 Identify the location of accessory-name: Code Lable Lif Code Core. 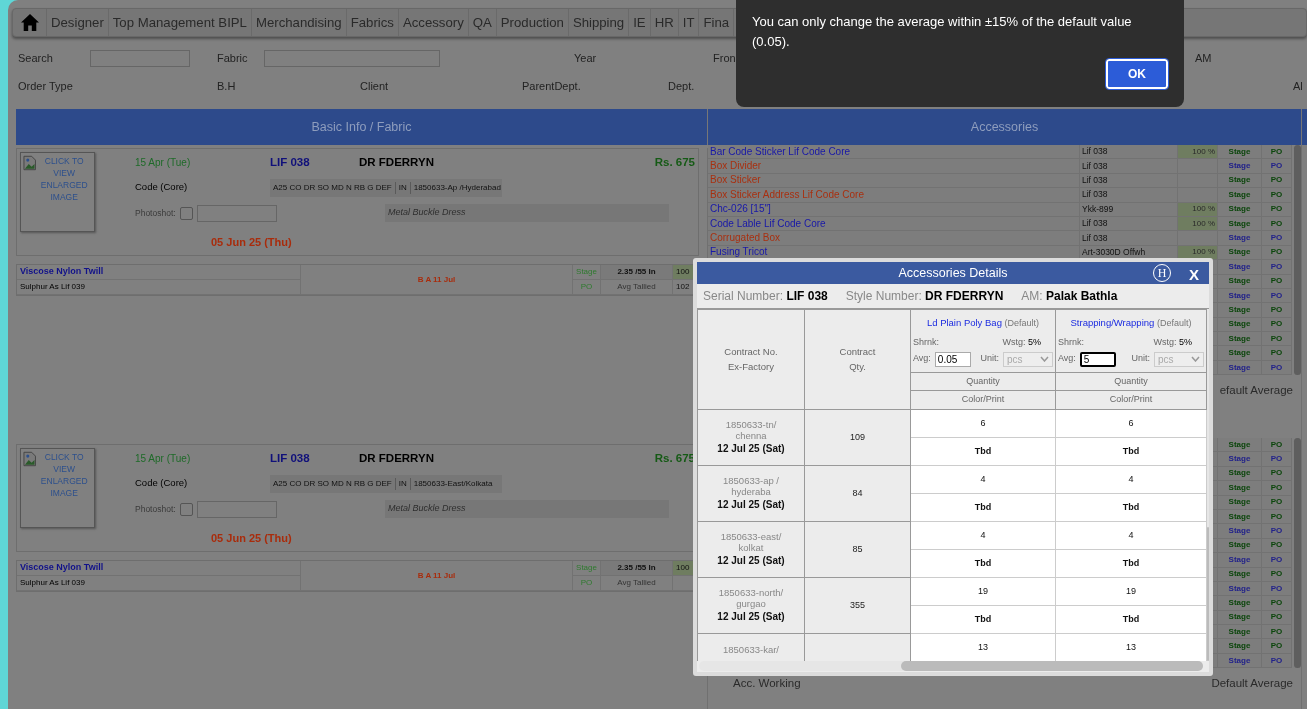
(768, 223).